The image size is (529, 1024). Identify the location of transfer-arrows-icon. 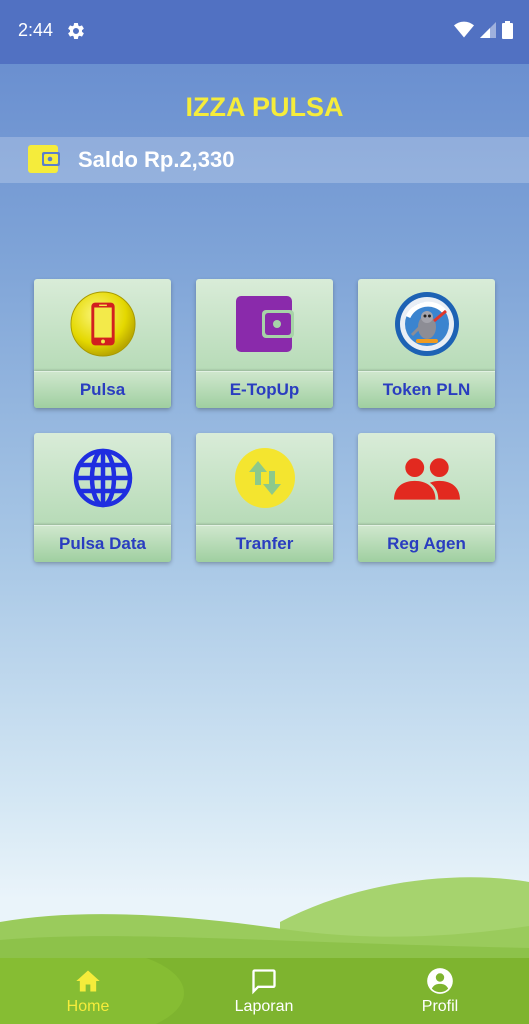
(265, 478).